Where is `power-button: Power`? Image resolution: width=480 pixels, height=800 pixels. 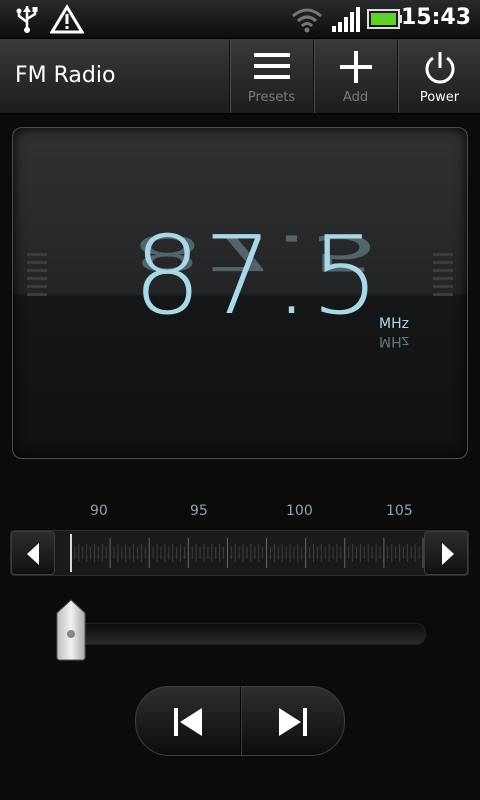
power-button: Power is located at coordinates (438, 76).